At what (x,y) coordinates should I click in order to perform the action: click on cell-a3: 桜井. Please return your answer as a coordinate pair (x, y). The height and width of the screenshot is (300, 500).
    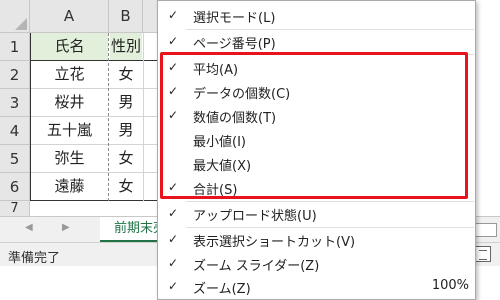
    Looking at the image, I should click on (69, 102).